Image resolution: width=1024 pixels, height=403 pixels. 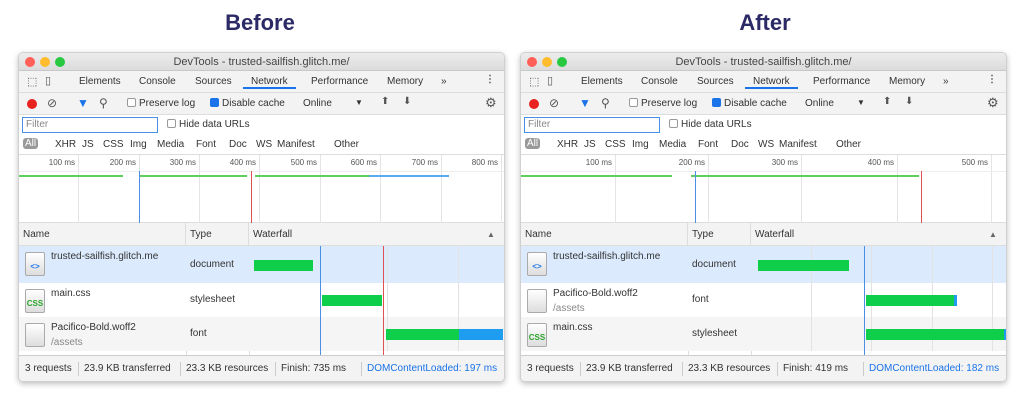 I want to click on settings-gear-icon: ⚙, so click(x=491, y=103).